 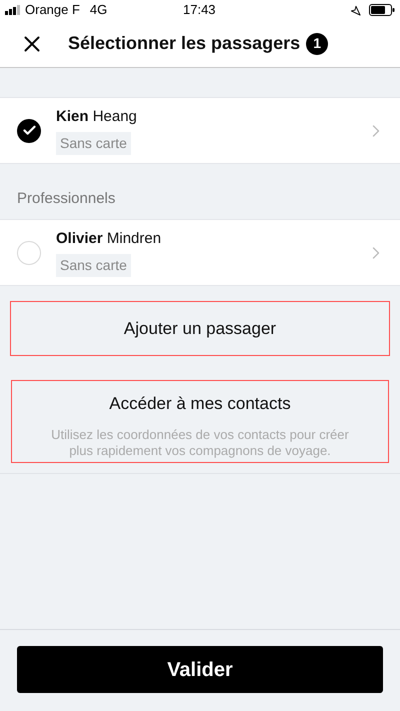 What do you see at coordinates (109, 239) in the screenshot?
I see `passenger-name: Olivier Mindren` at bounding box center [109, 239].